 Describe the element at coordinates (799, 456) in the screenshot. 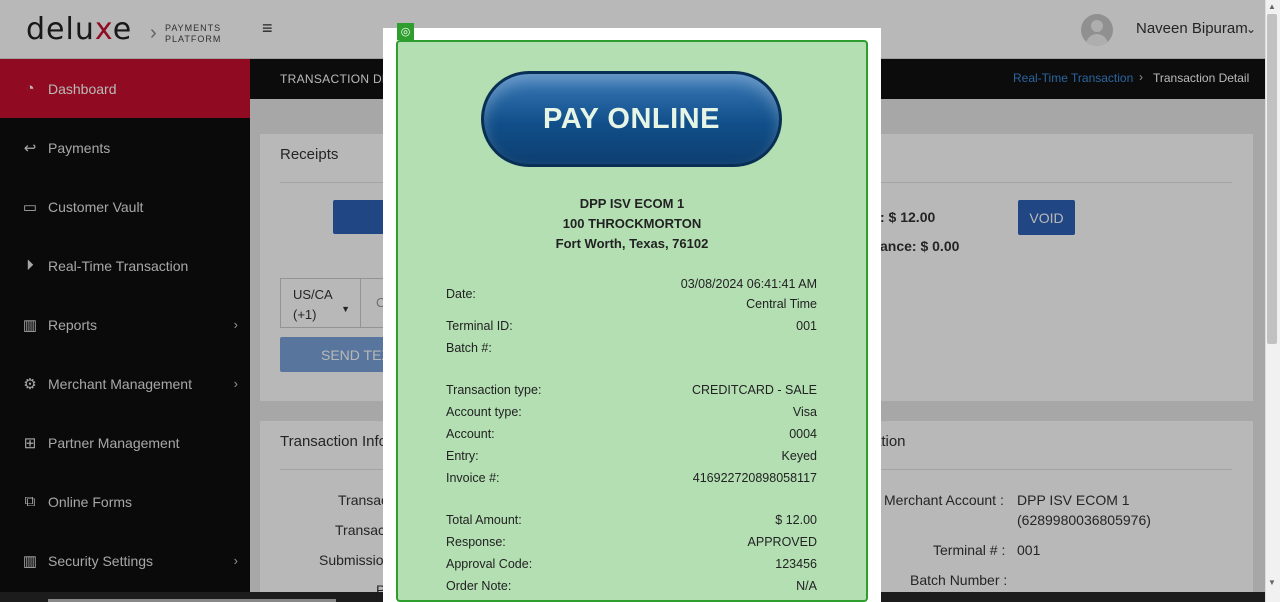

I see `receipt-value: Keyed` at that location.